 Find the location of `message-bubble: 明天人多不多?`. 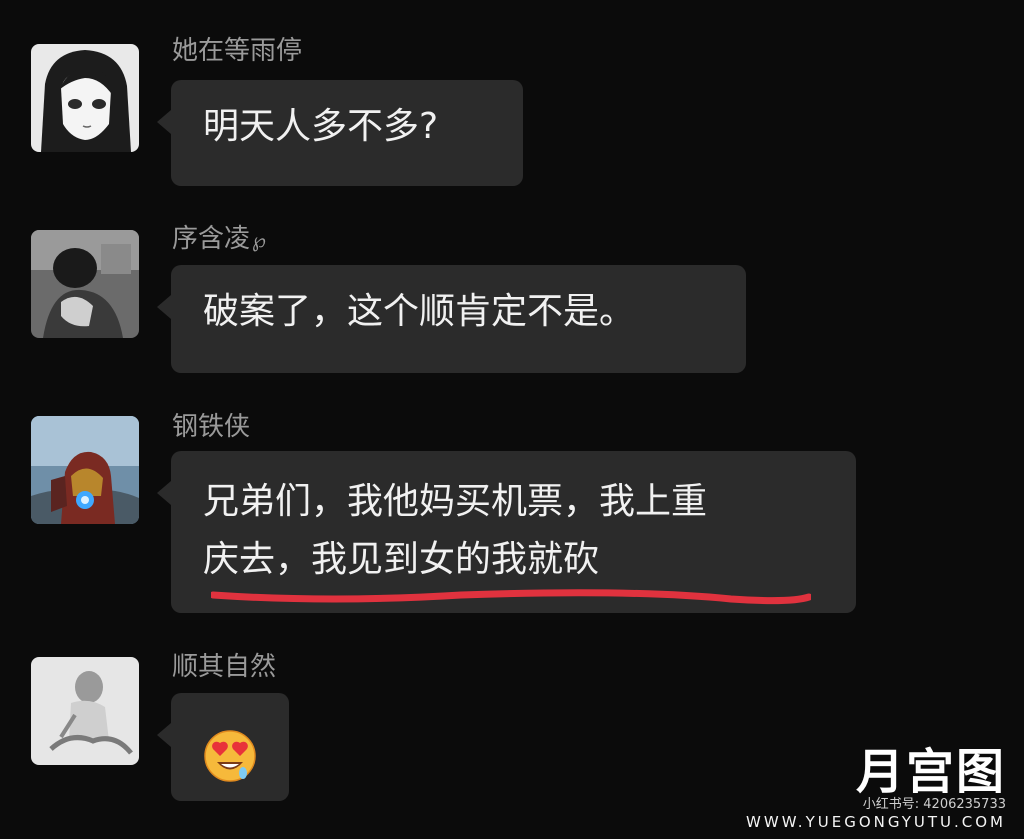

message-bubble: 明天人多不多? is located at coordinates (340, 133).